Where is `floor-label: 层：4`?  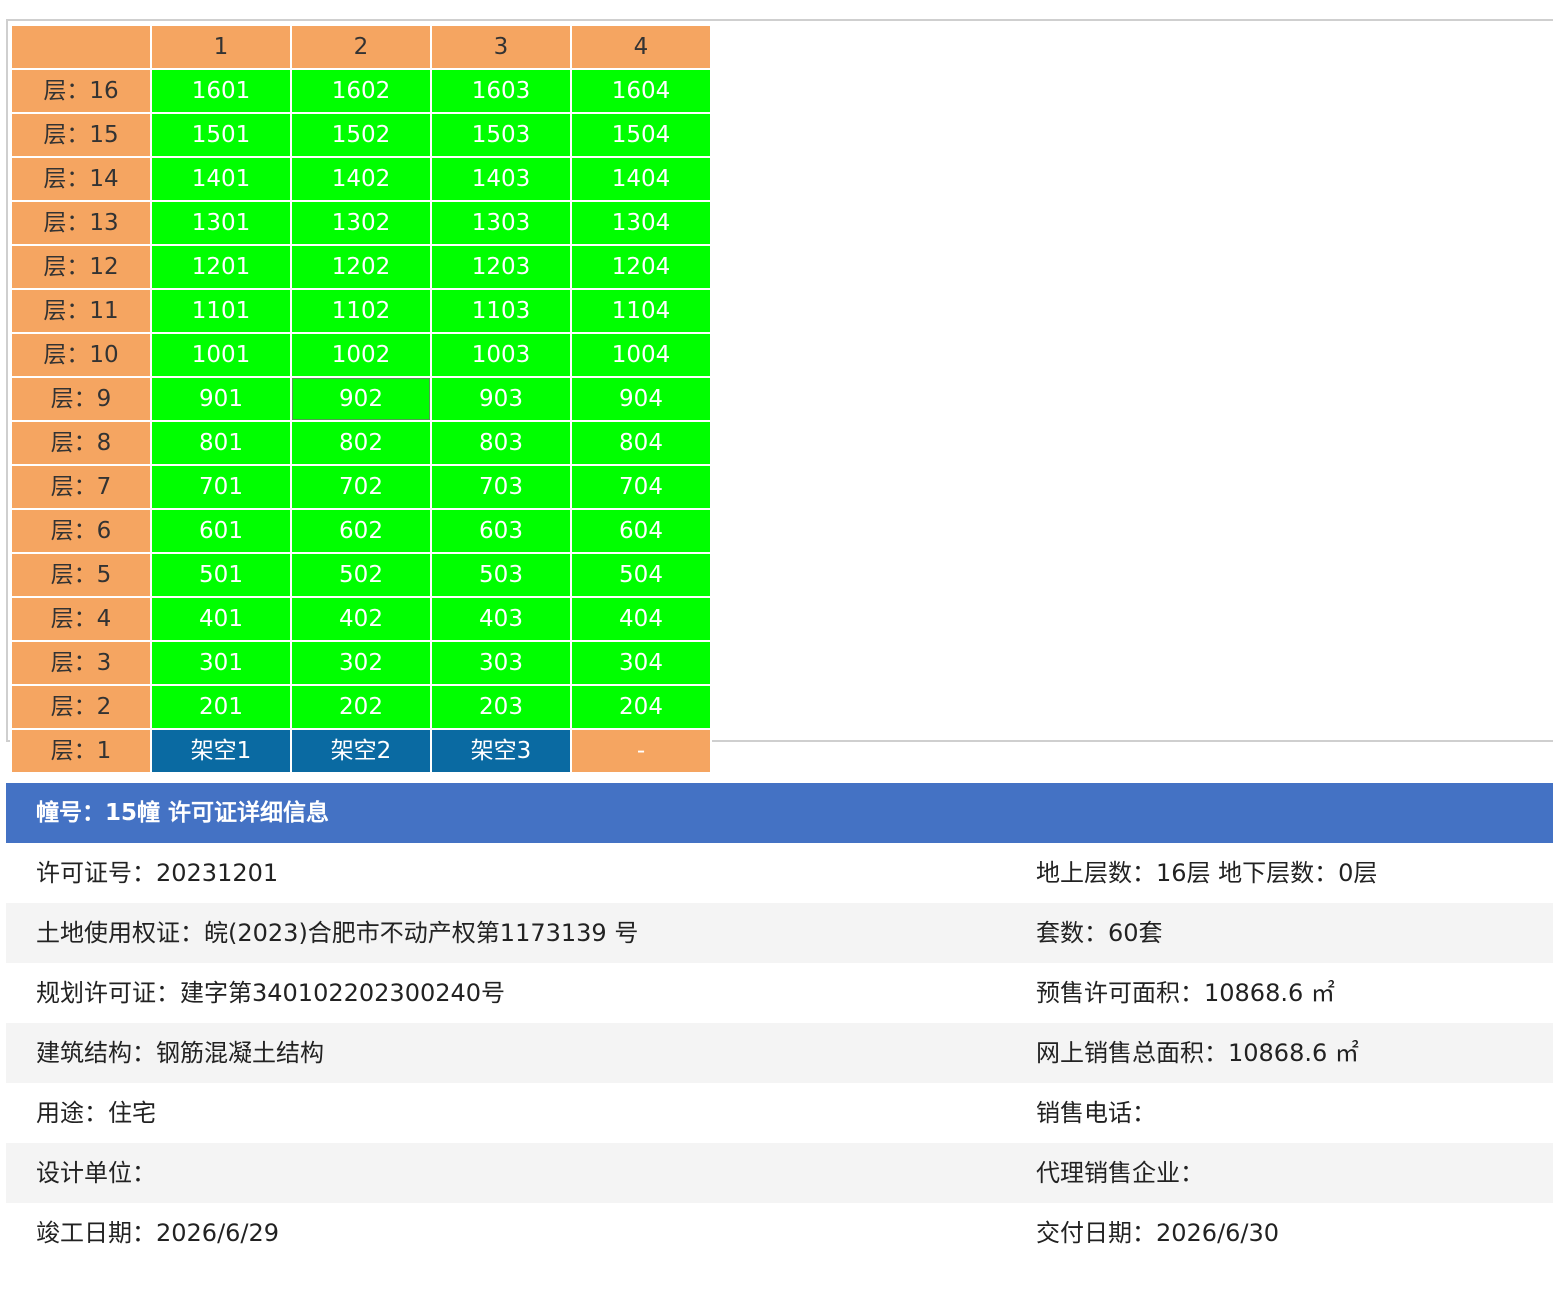
floor-label: 层：4 is located at coordinates (81, 619).